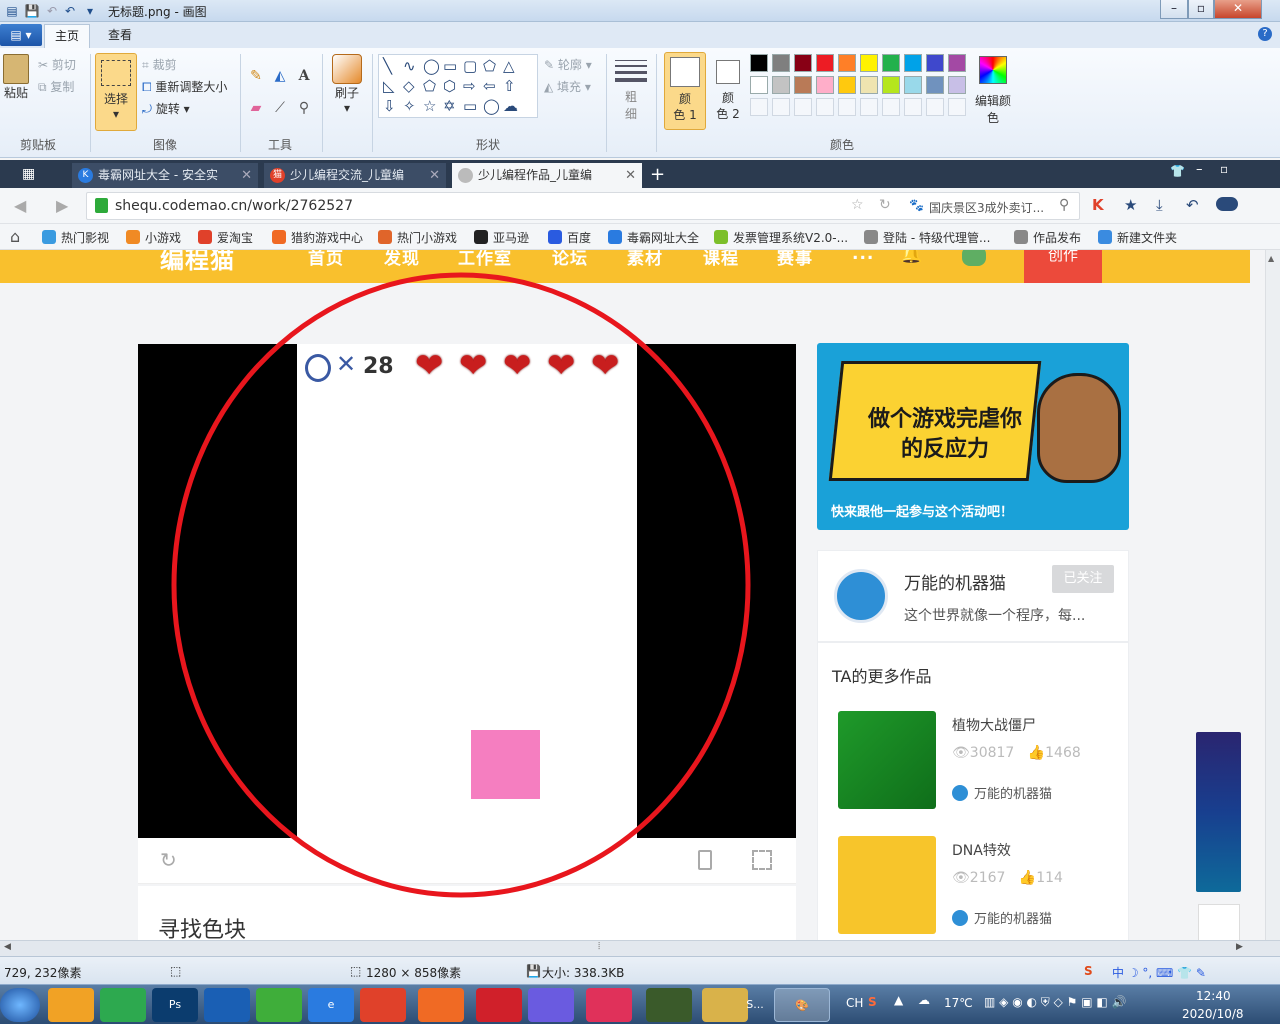 Image resolution: width=1280 pixels, height=1024 pixels. I want to click on nav-materials: 素材, so click(645, 259).